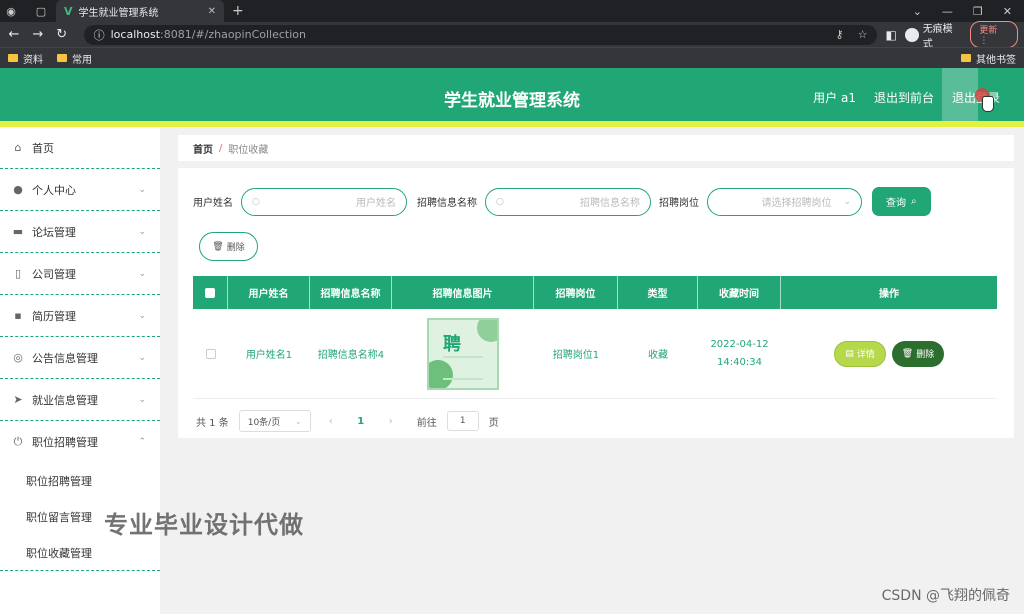  What do you see at coordinates (18, 273) in the screenshot?
I see `company-icon: ▯` at bounding box center [18, 273].